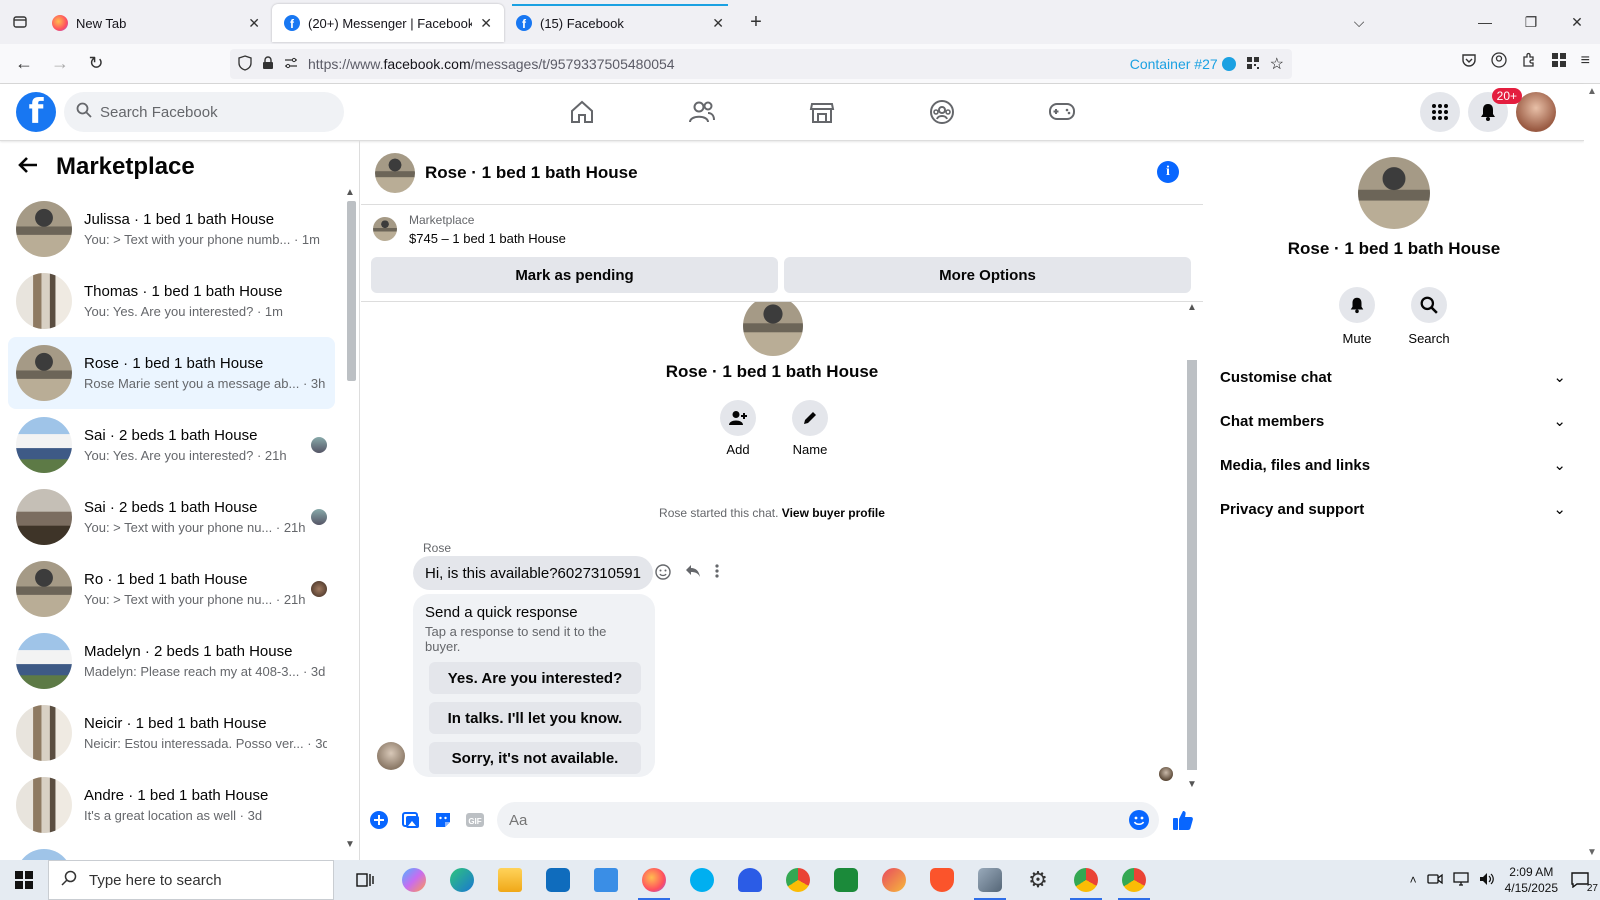 The height and width of the screenshot is (900, 1600). What do you see at coordinates (1395, 465) in the screenshot?
I see `media-files-links-section: Media, files and links ⌄` at bounding box center [1395, 465].